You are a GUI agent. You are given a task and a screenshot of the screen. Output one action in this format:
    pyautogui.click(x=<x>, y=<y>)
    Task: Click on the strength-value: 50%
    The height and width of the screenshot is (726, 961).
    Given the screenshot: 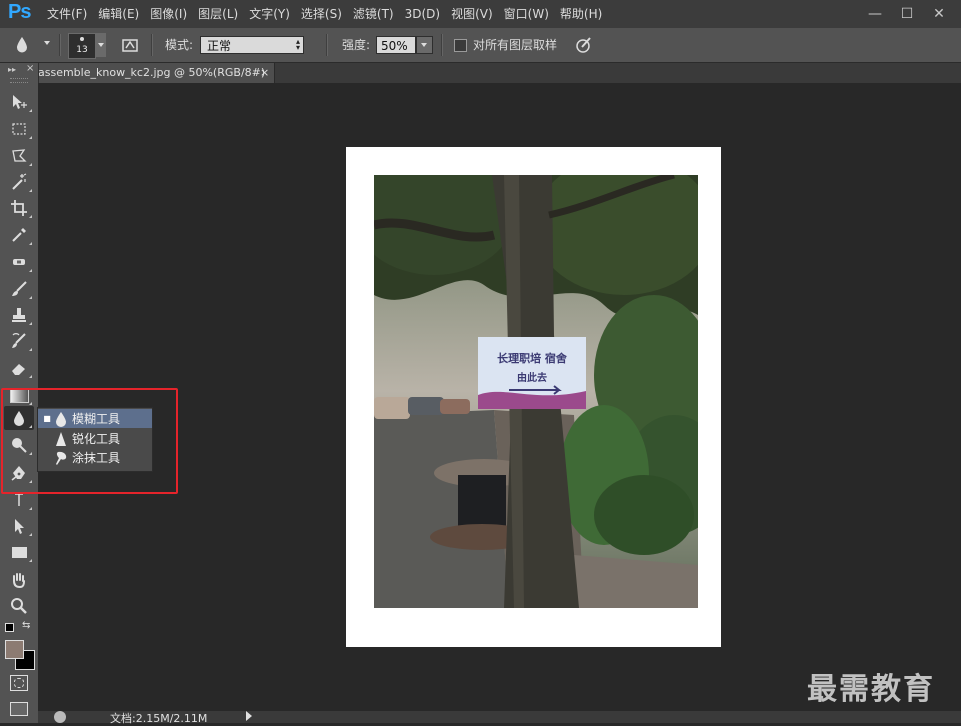 What is the action you would take?
    pyautogui.click(x=396, y=45)
    